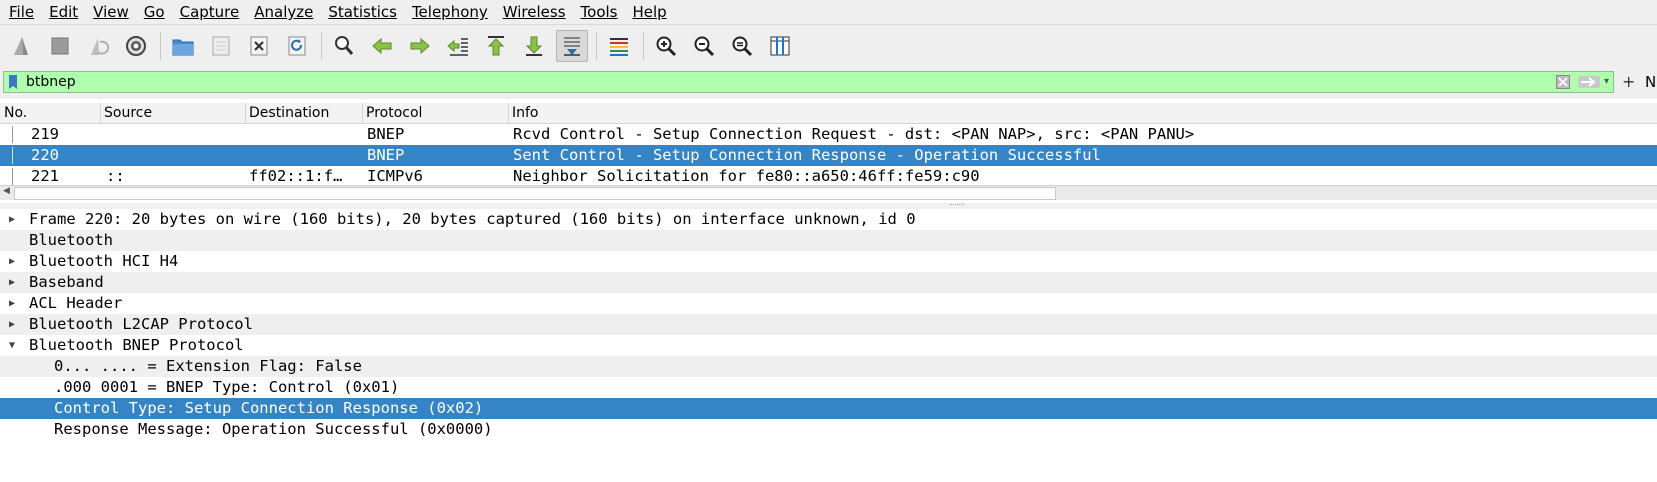 Image resolution: width=1657 pixels, height=482 pixels. Describe the element at coordinates (828, 366) in the screenshot. I see `tree-item-extension-flag: 0... .... = Extension Flag: False` at that location.